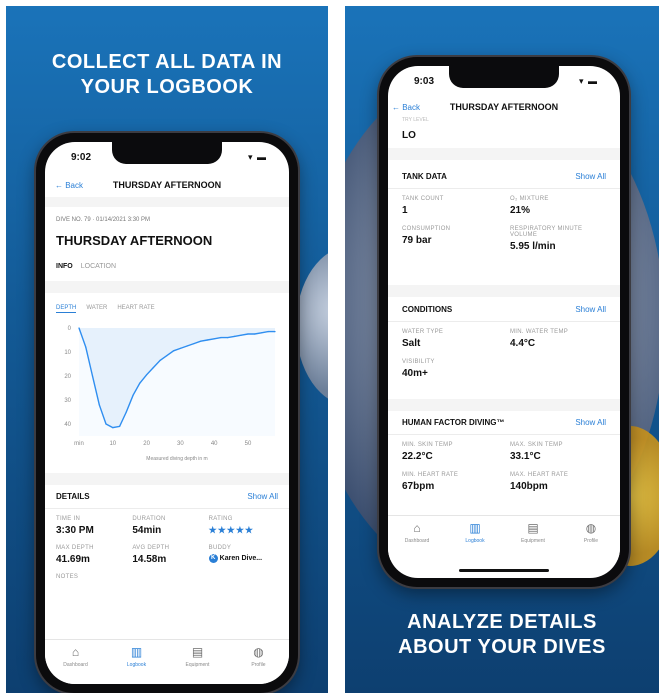 The image size is (664, 697). Describe the element at coordinates (405, 210) in the screenshot. I see `detail-value: 1` at that location.